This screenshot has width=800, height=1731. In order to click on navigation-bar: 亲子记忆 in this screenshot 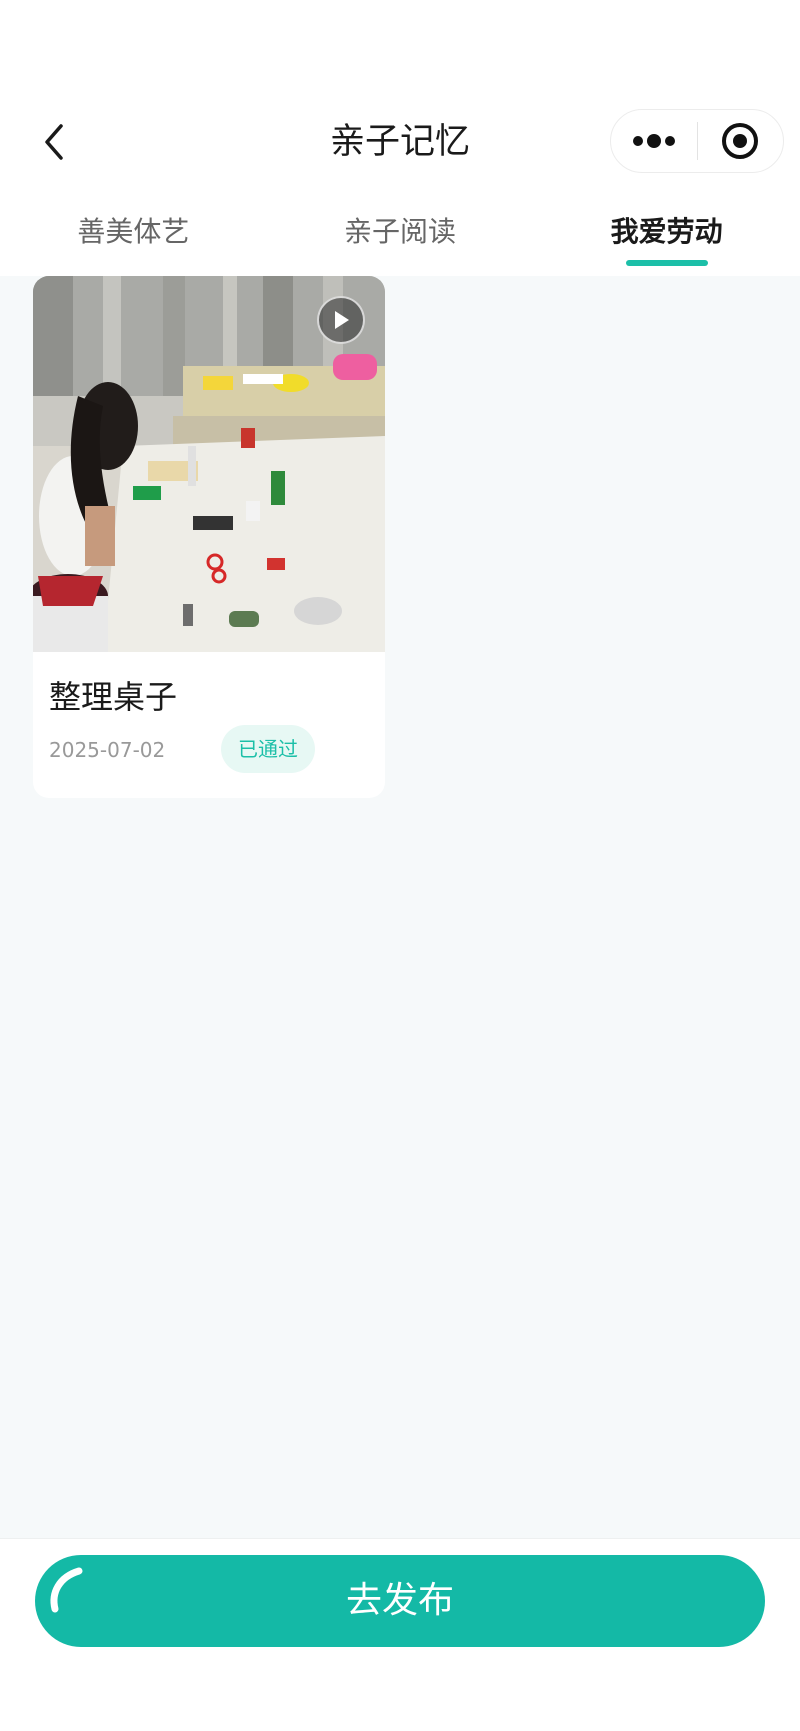, I will do `click(400, 142)`.